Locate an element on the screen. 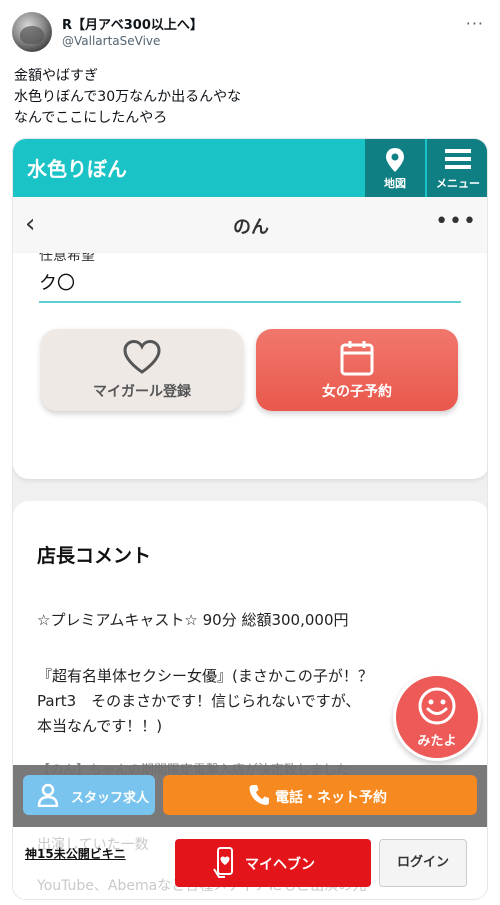 Image resolution: width=500 pixels, height=905 pixels. avatar is located at coordinates (32, 32).